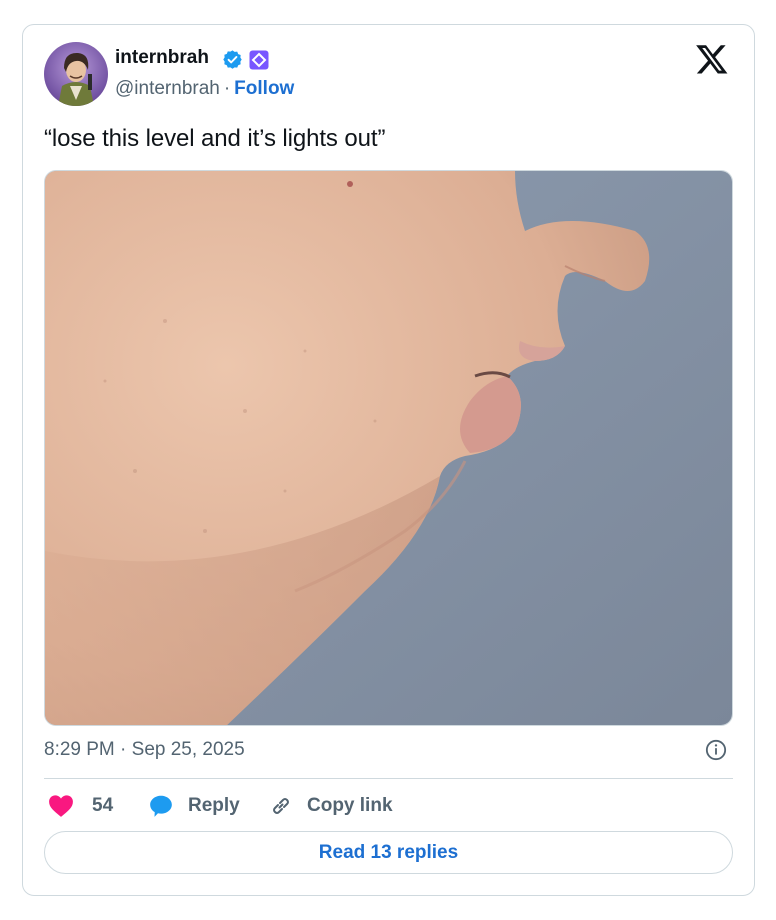 The image size is (776, 920). Describe the element at coordinates (388, 778) in the screenshot. I see `actions-divider` at that location.